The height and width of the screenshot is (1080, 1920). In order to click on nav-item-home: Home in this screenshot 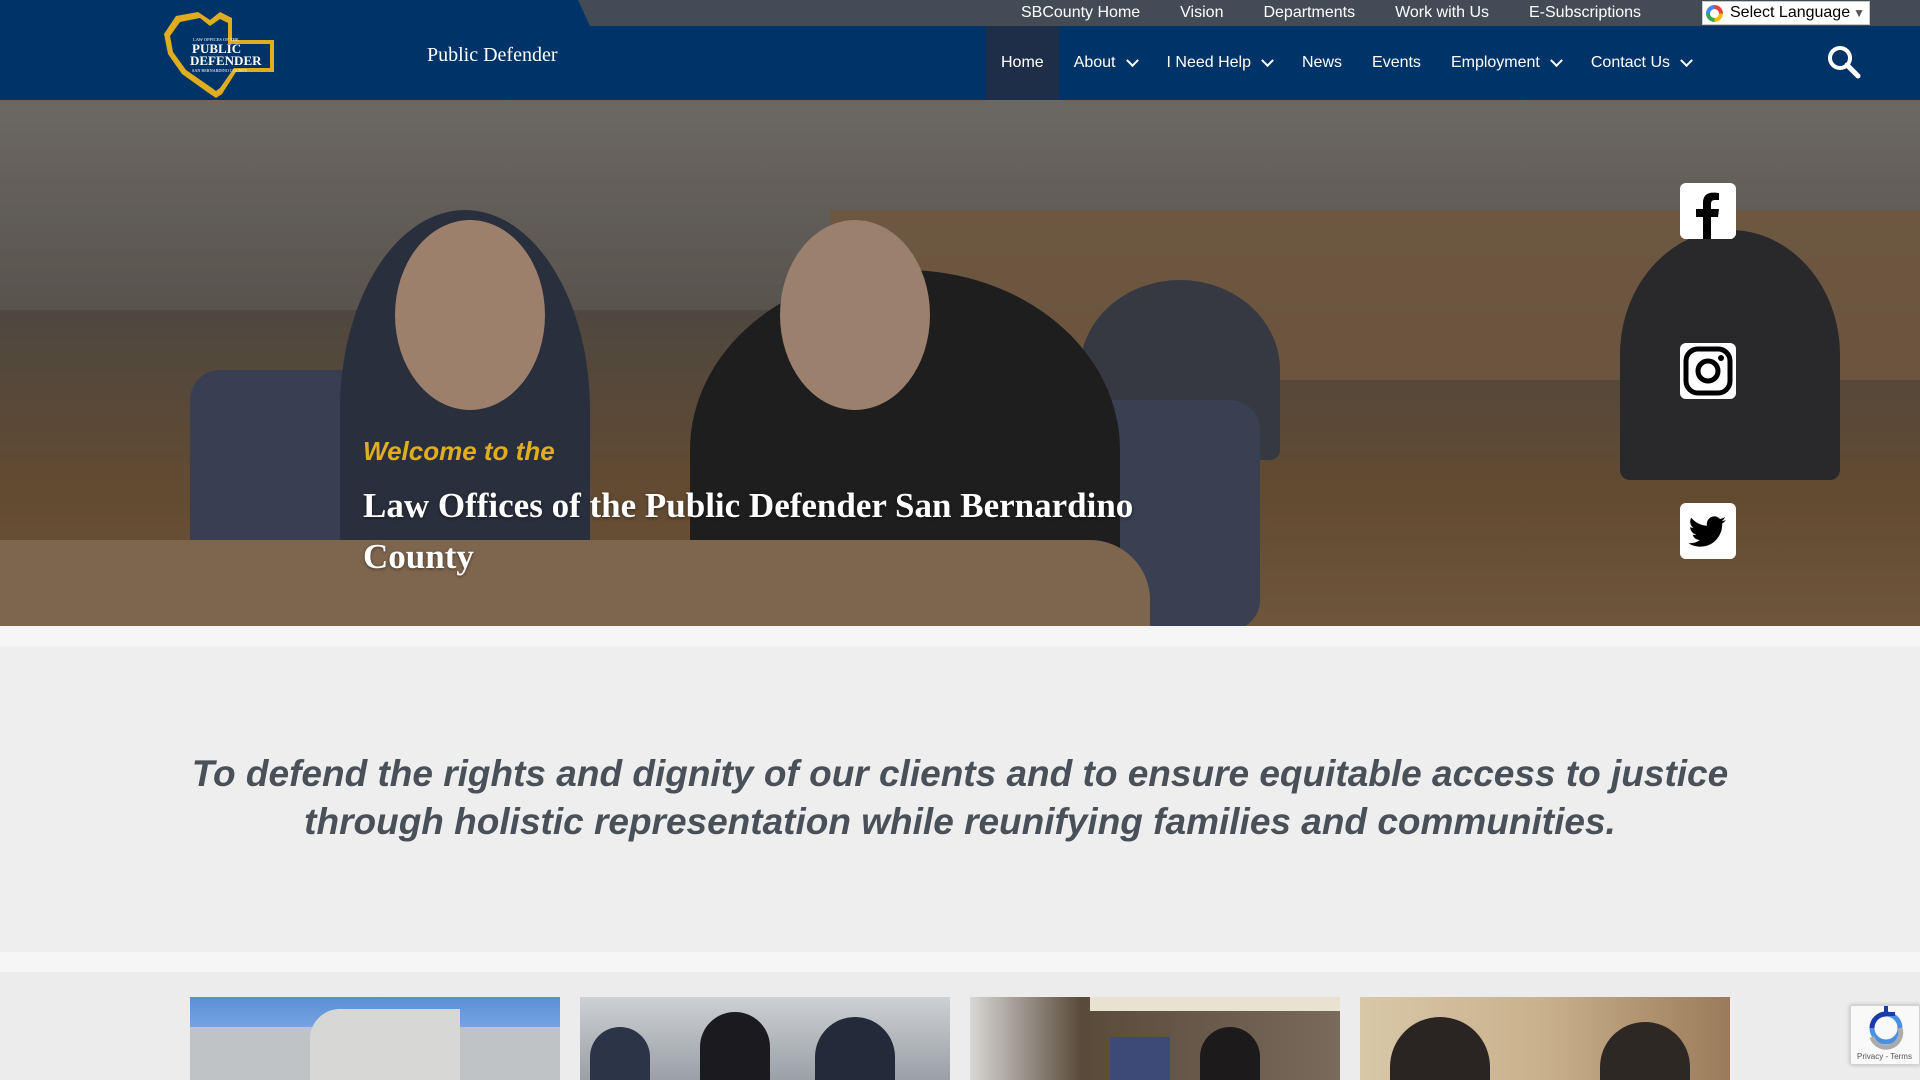, I will do `click(1022, 63)`.